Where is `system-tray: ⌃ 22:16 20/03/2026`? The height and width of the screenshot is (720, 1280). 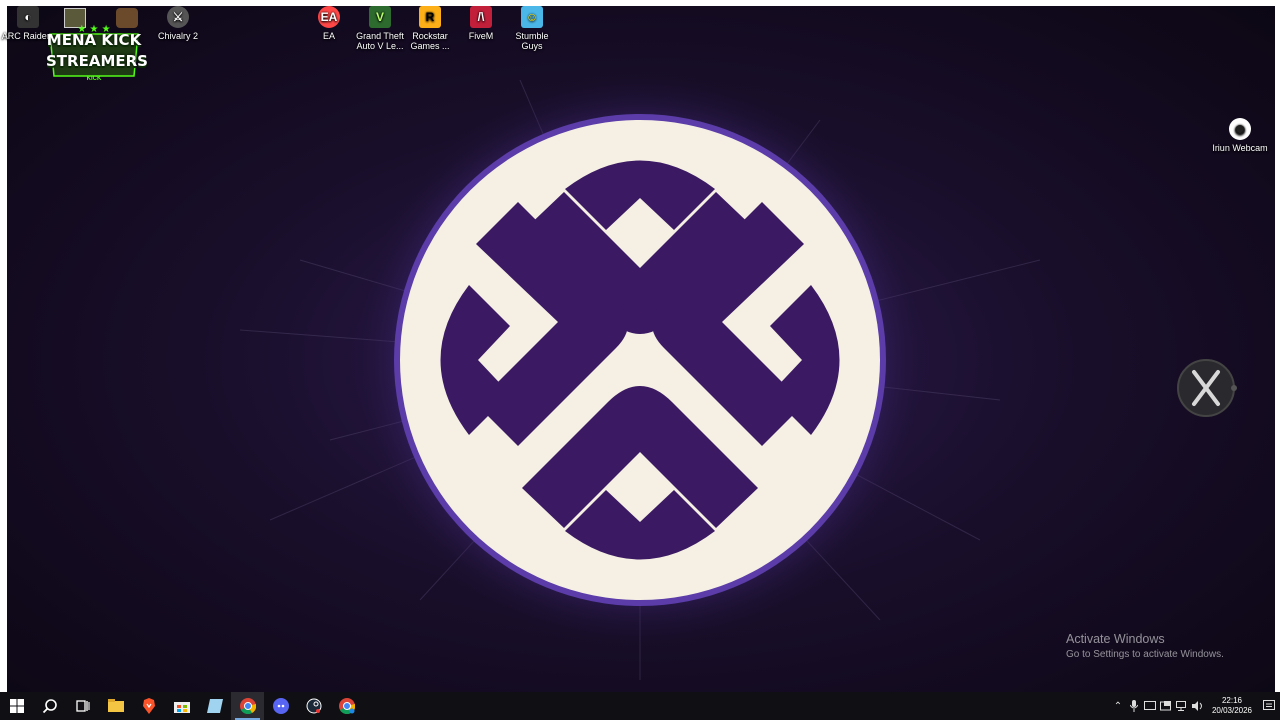
system-tray: ⌃ 22:16 20/03/2026 is located at coordinates (1195, 706).